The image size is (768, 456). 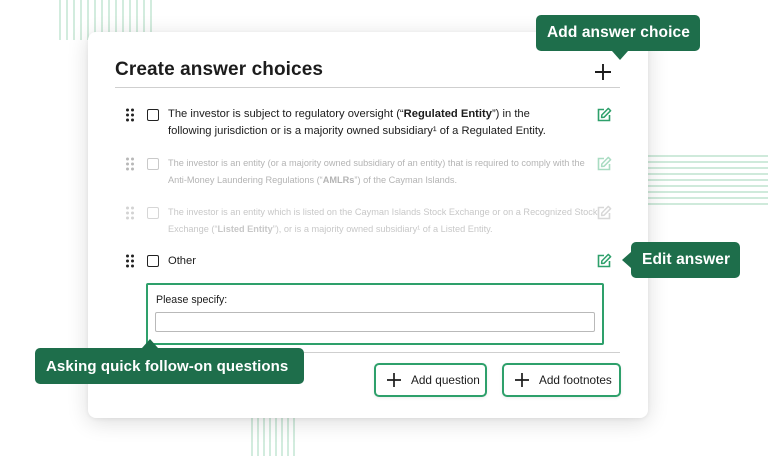 I want to click on add-answer-choice-plus-icon, so click(x=603, y=72).